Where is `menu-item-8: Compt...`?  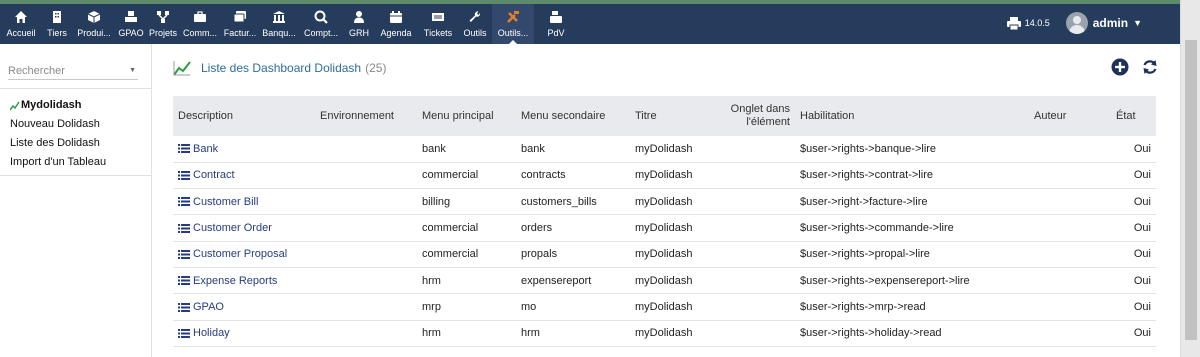
menu-item-8: Compt... is located at coordinates (321, 24).